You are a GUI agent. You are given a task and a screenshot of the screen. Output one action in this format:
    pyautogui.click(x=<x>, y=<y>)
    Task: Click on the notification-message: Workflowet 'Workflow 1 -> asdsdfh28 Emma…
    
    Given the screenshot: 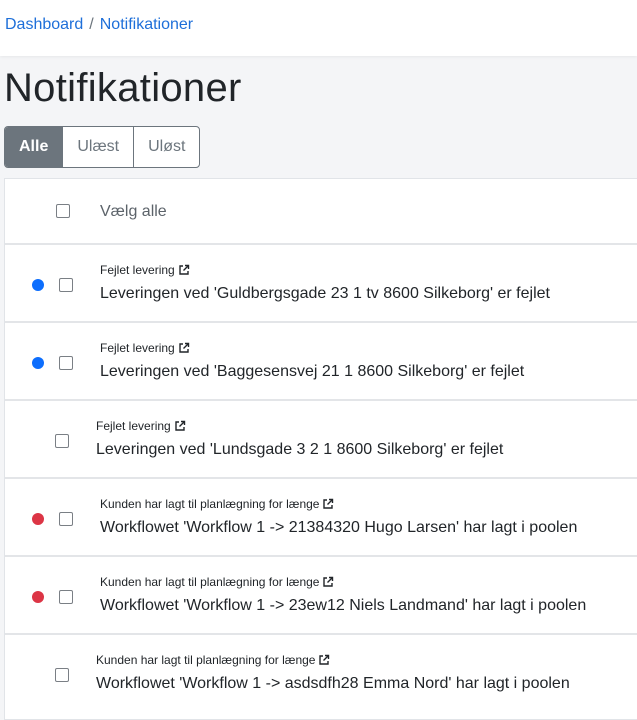 What is the action you would take?
    pyautogui.click(x=333, y=683)
    